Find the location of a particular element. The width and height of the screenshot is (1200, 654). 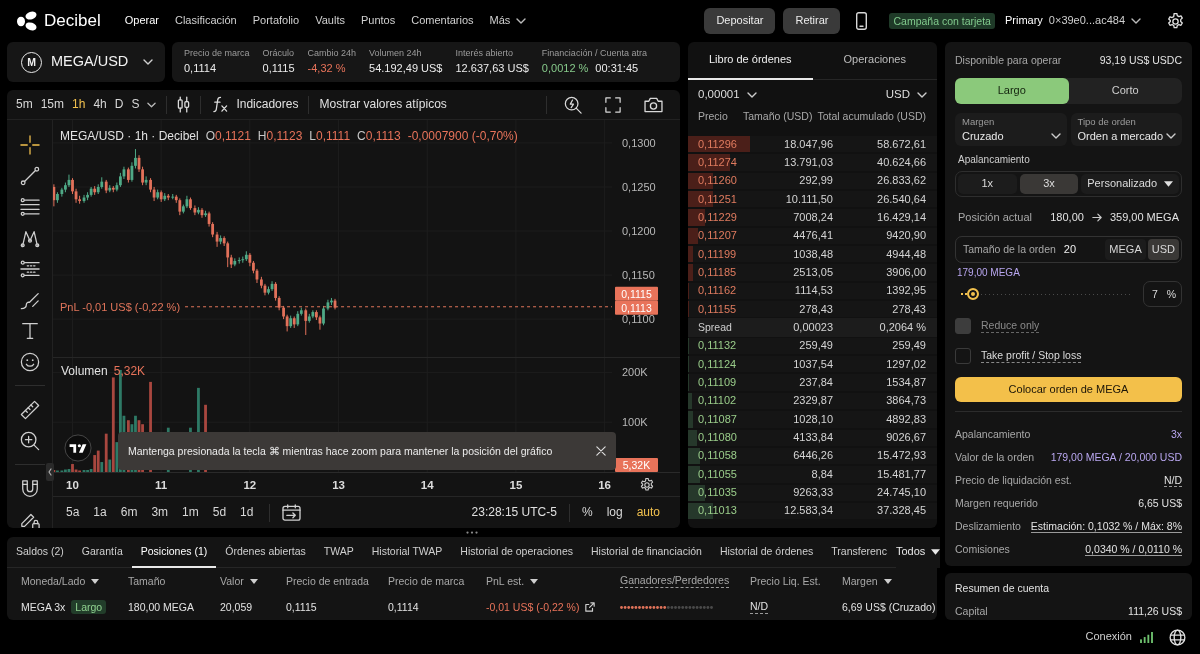

side-toggle: Largo is located at coordinates (1012, 91).